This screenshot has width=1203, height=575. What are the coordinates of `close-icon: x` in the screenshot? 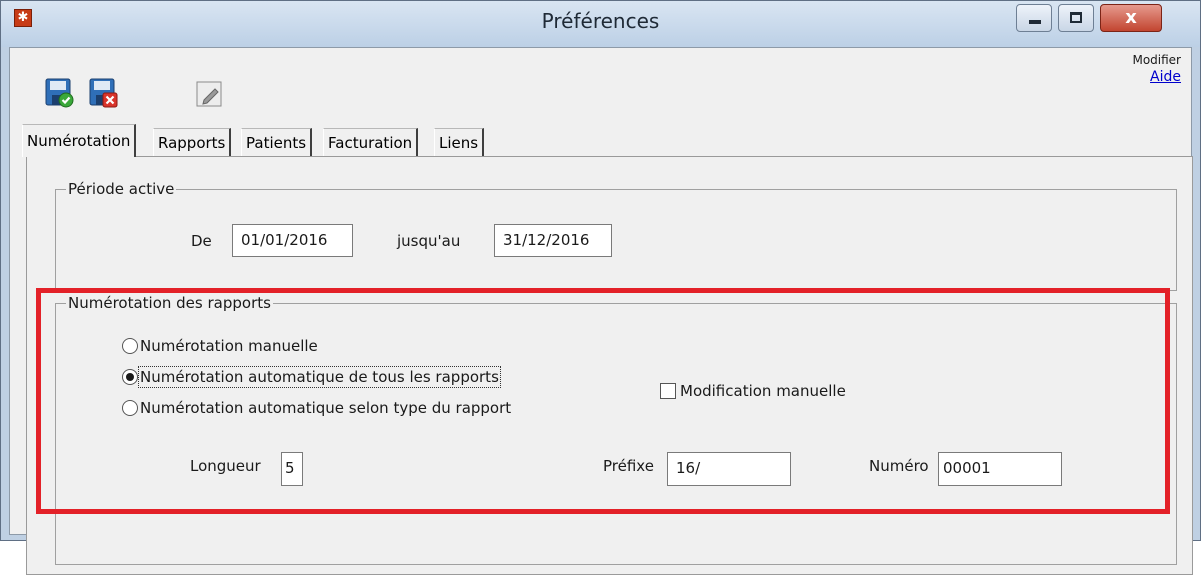 It's located at (1131, 17).